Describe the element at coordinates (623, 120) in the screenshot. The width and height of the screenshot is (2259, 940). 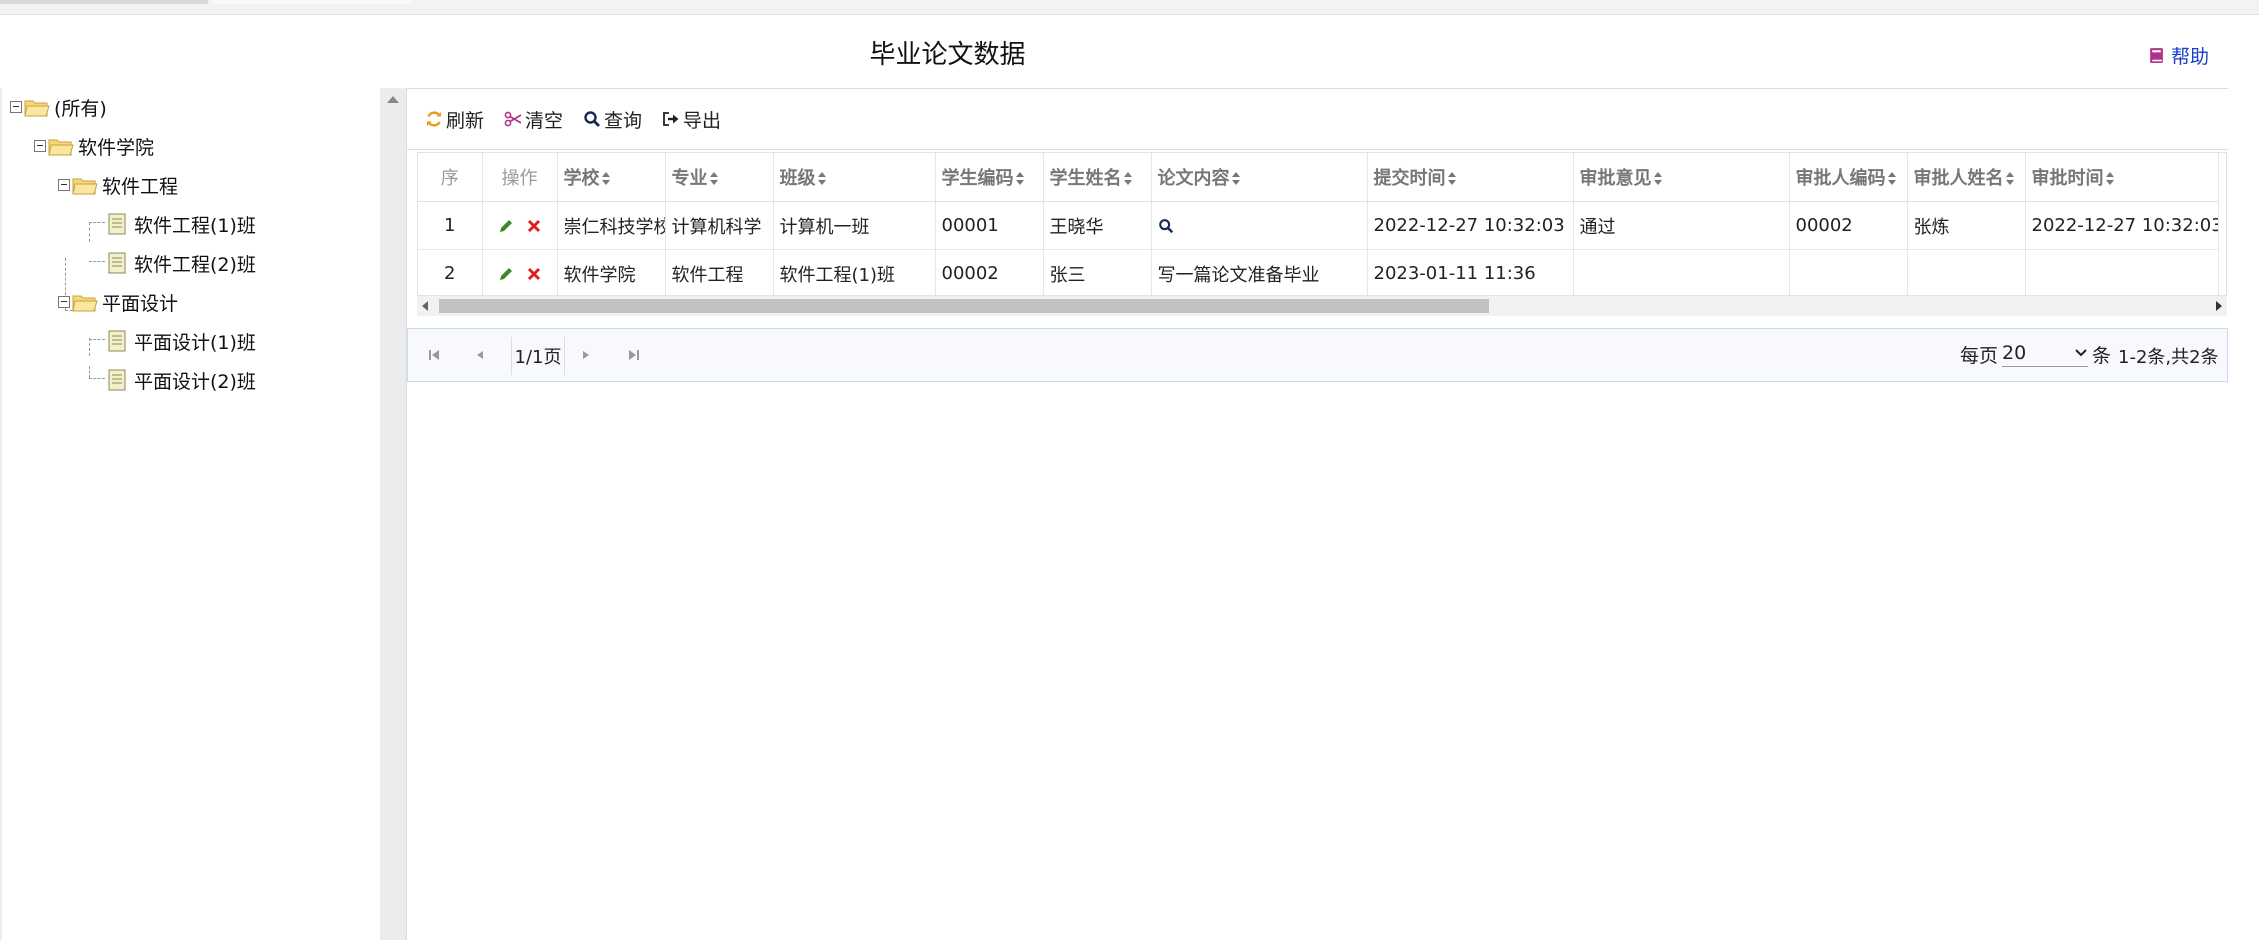
I see `query-label: 查询` at that location.